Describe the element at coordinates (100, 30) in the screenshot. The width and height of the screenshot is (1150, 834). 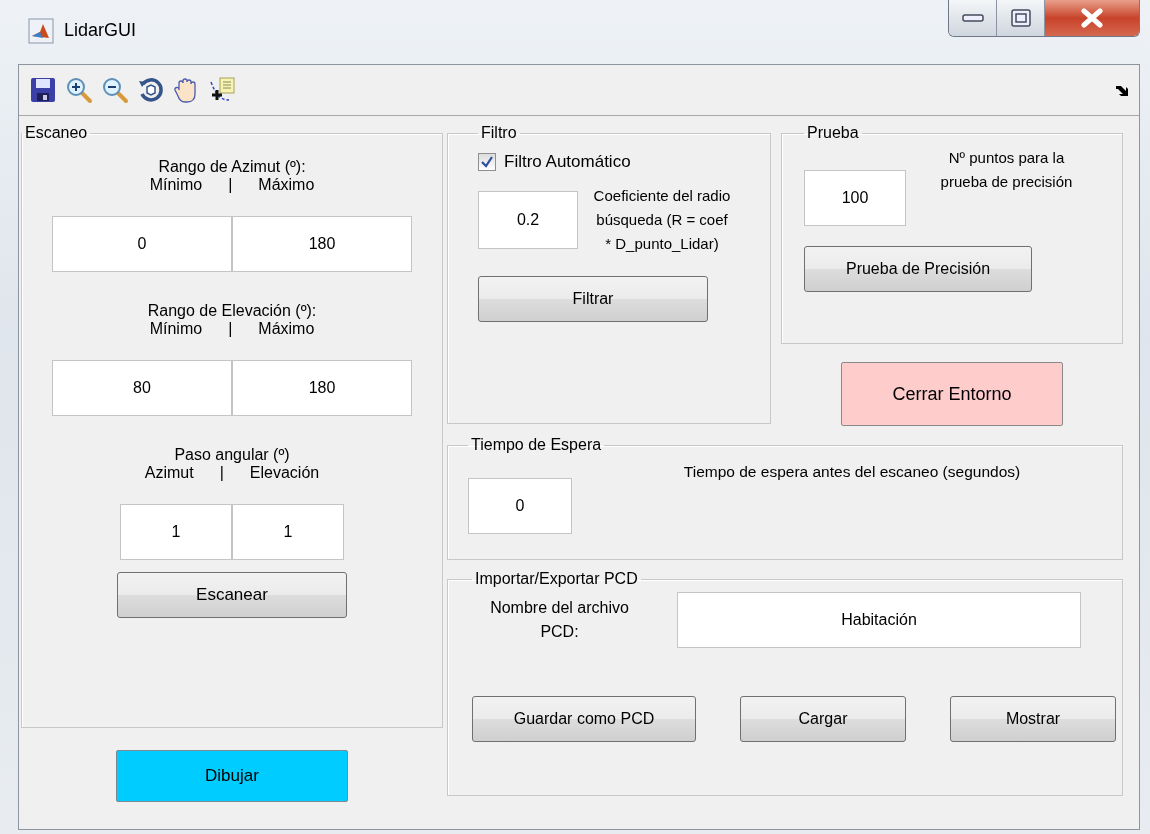
I see `window-title: LidarGUI` at that location.